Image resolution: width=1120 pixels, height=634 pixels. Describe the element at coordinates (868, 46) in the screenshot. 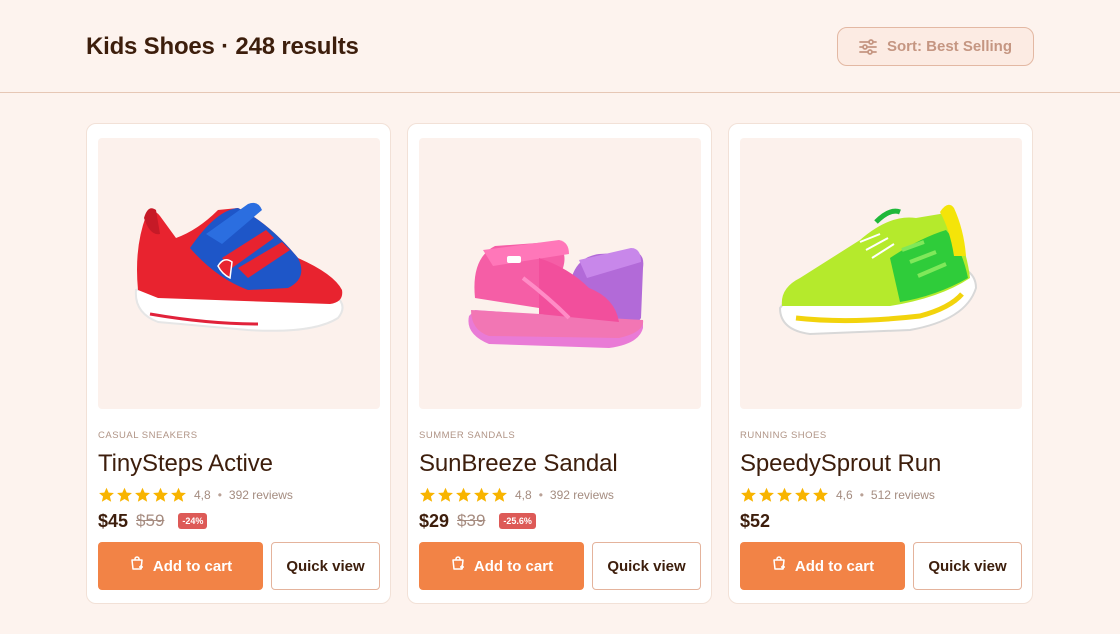

I see `sliders-icon` at that location.